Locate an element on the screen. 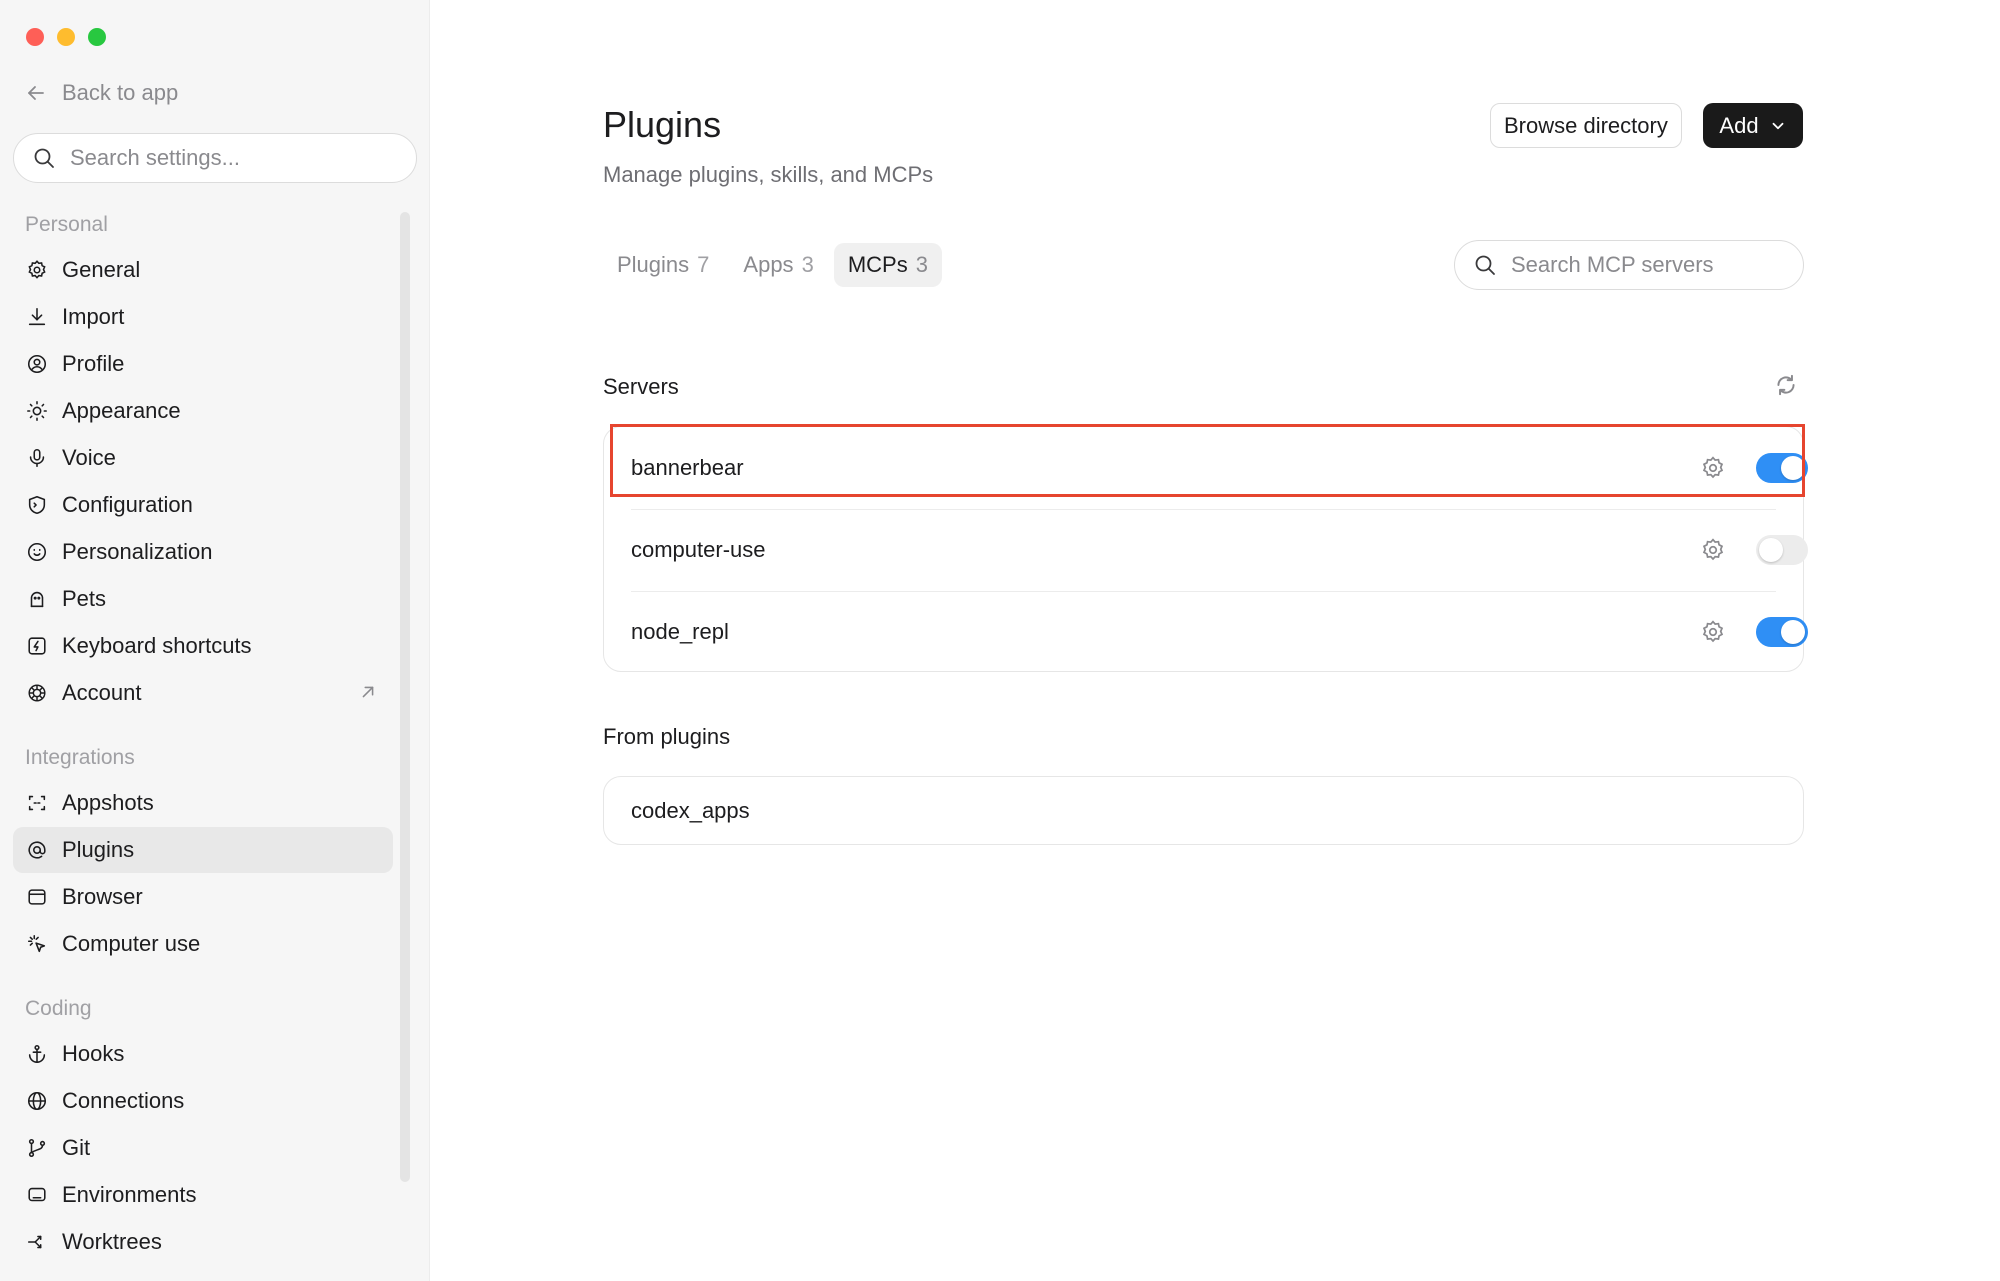  terminal-shield-icon is located at coordinates (37, 505).